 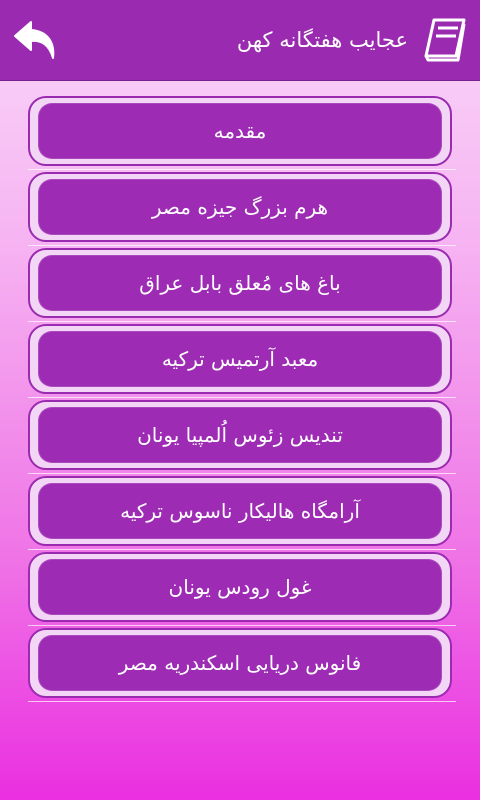 I want to click on list-item: باغ های مُعلق بابل عراق, so click(x=240, y=286).